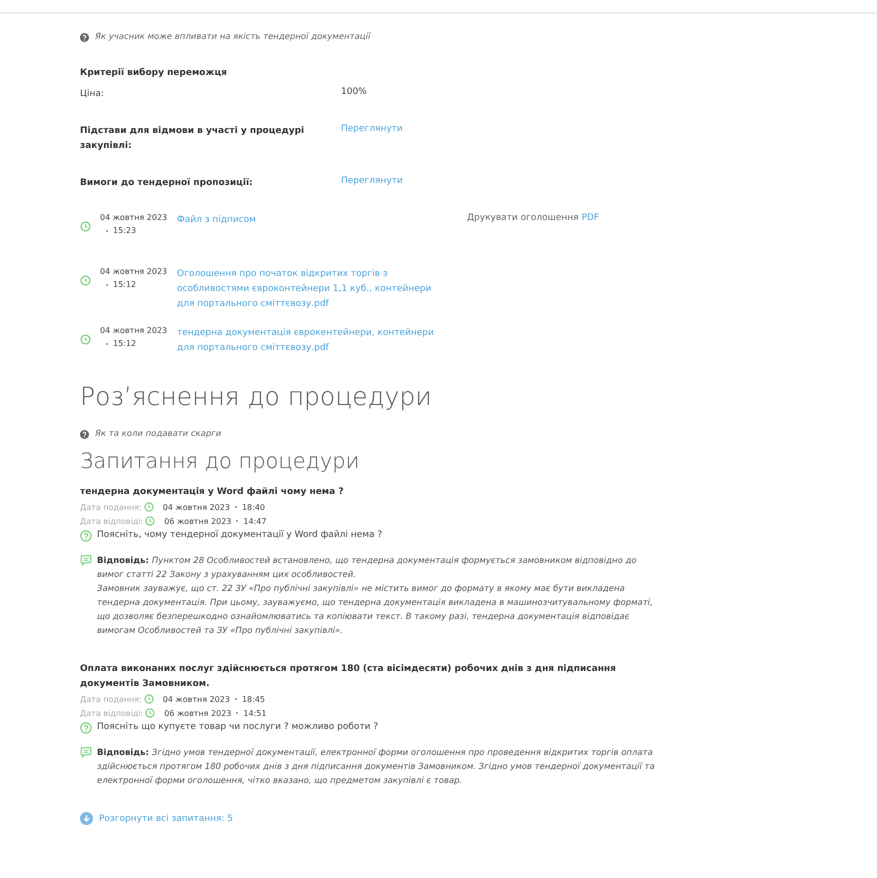 Image resolution: width=877 pixels, height=878 pixels. I want to click on document-link: тендерна документація єврокентейнери, контейнери для портального сміттєвозу.pdf, so click(312, 341).